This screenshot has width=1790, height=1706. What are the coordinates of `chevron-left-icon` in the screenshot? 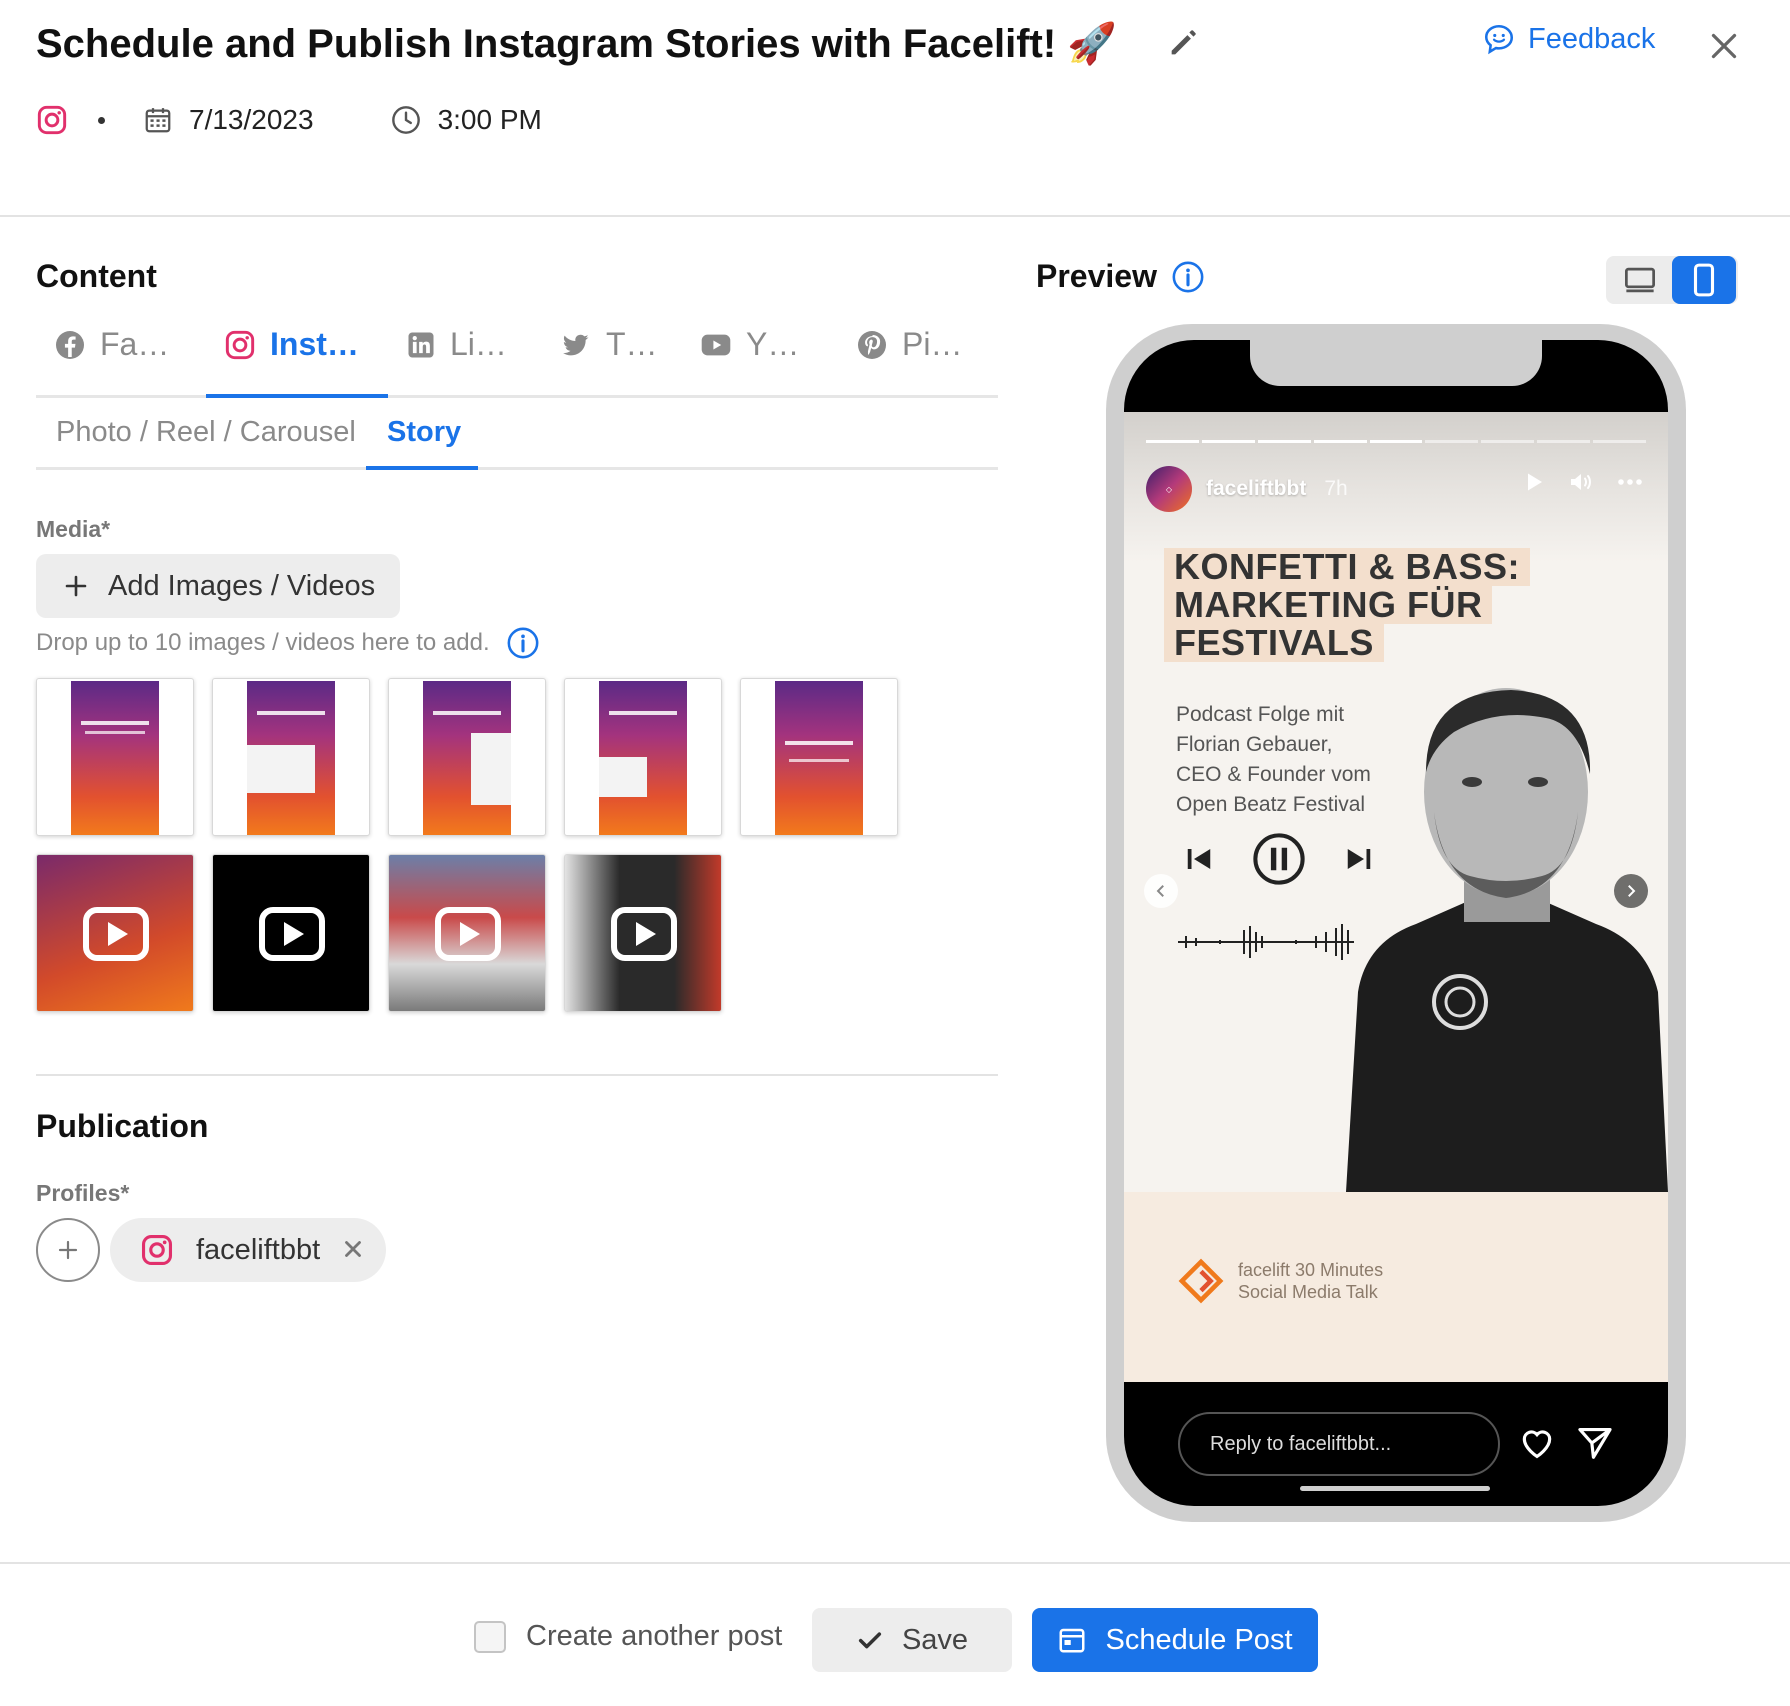 It's located at (1160, 891).